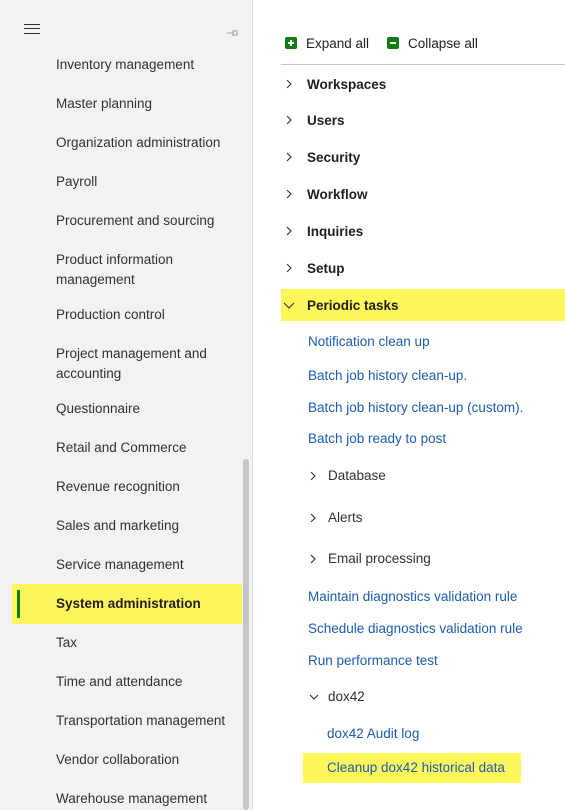 The width and height of the screenshot is (565, 810). I want to click on subgroup-label: Alerts, so click(345, 517).